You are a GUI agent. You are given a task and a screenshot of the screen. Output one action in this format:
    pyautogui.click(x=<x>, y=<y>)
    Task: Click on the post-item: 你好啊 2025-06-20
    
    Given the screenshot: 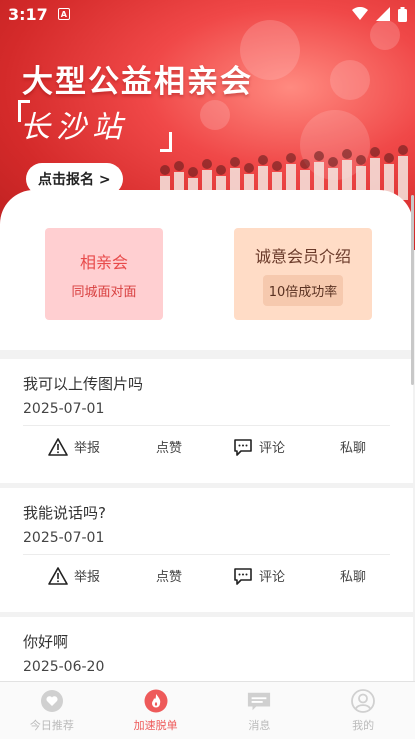 What is the action you would take?
    pyautogui.click(x=206, y=652)
    